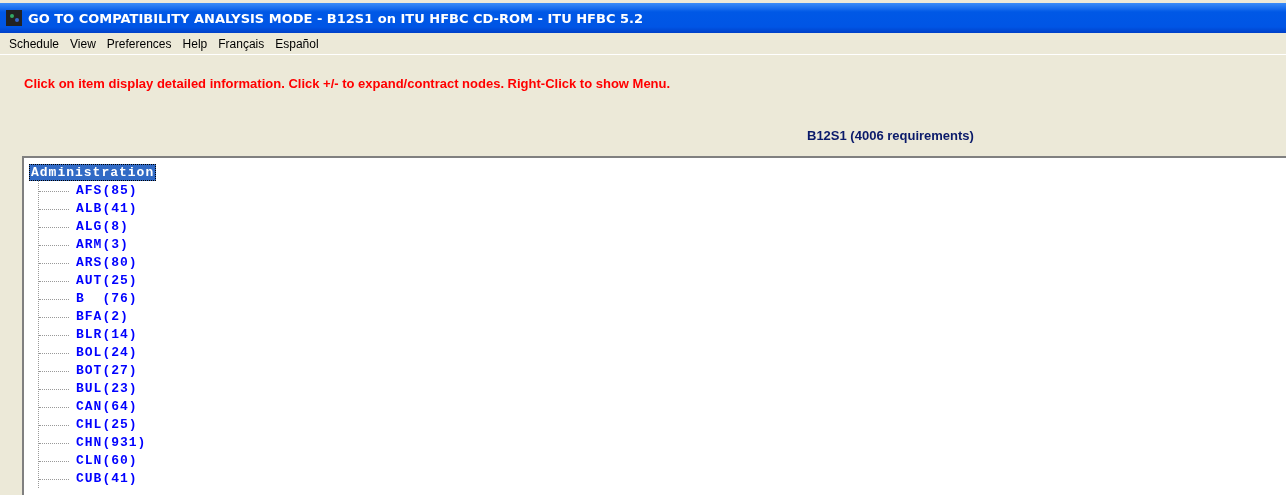 The image size is (1286, 495). Describe the element at coordinates (107, 407) in the screenshot. I see `tree-node: CAN(64)` at that location.